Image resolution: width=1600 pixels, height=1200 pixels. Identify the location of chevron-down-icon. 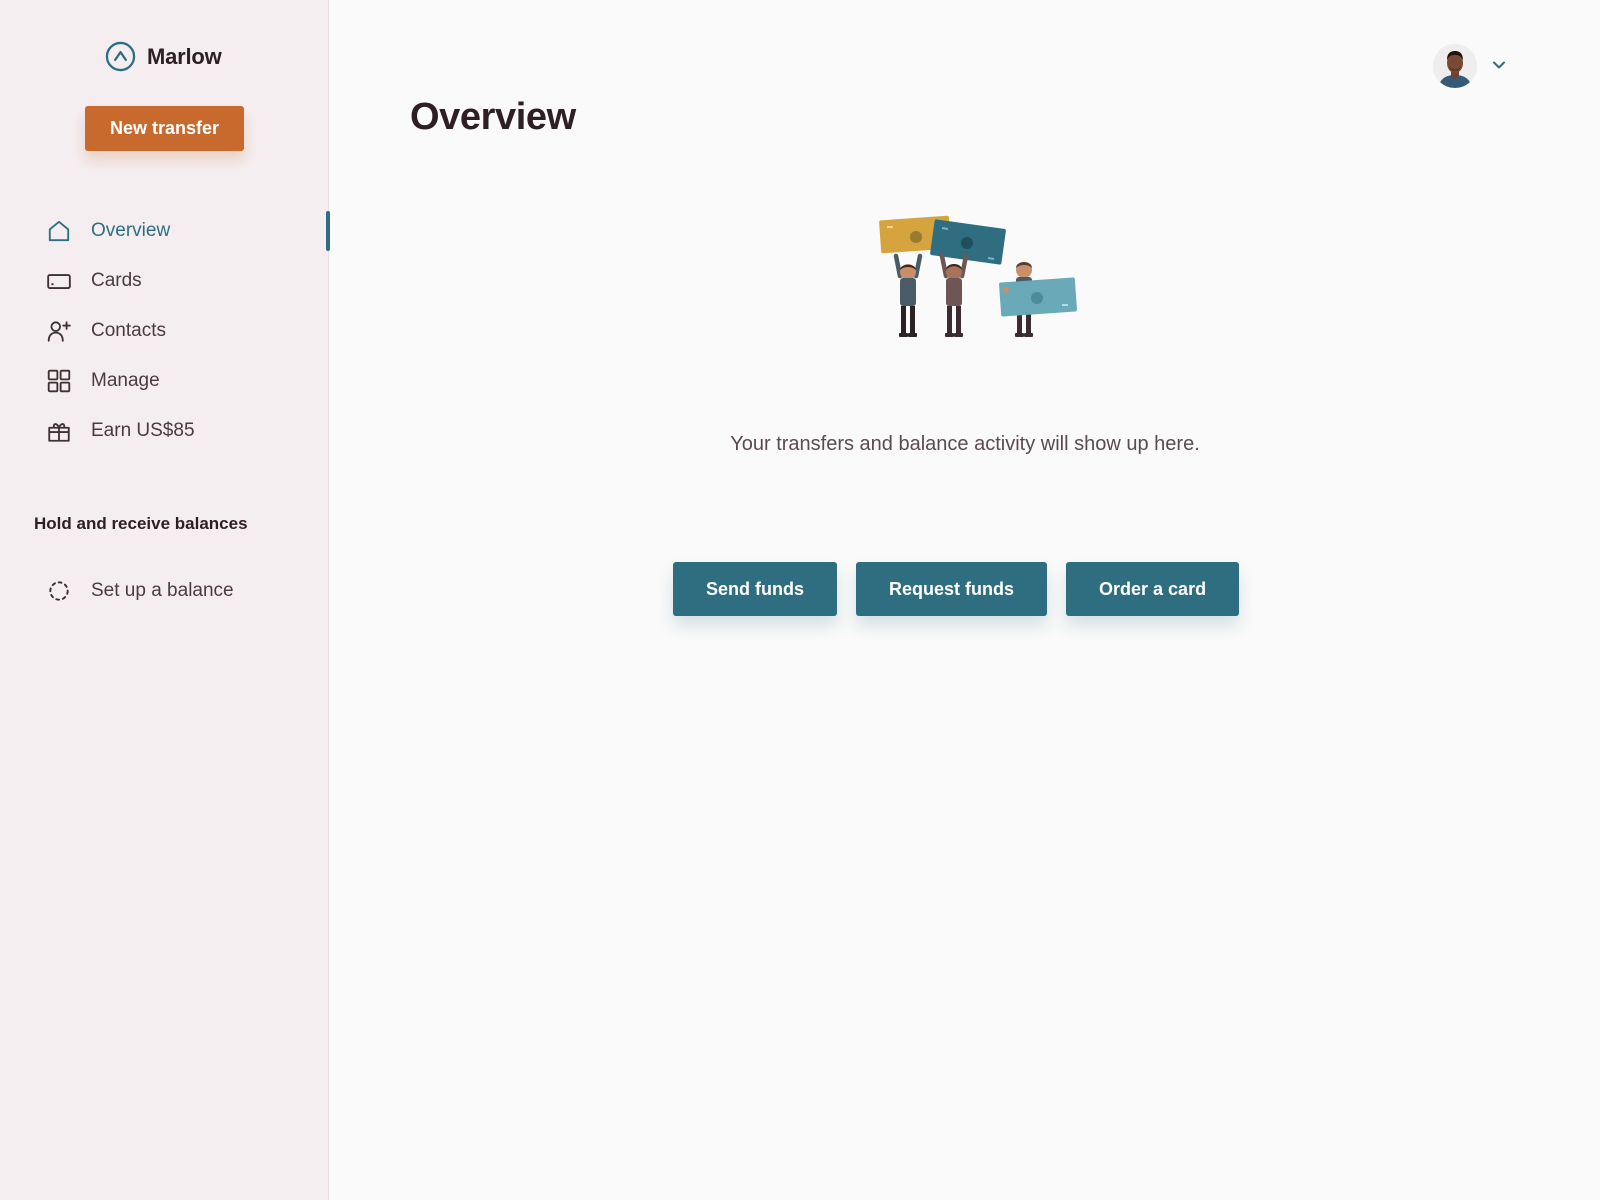
(1499, 65).